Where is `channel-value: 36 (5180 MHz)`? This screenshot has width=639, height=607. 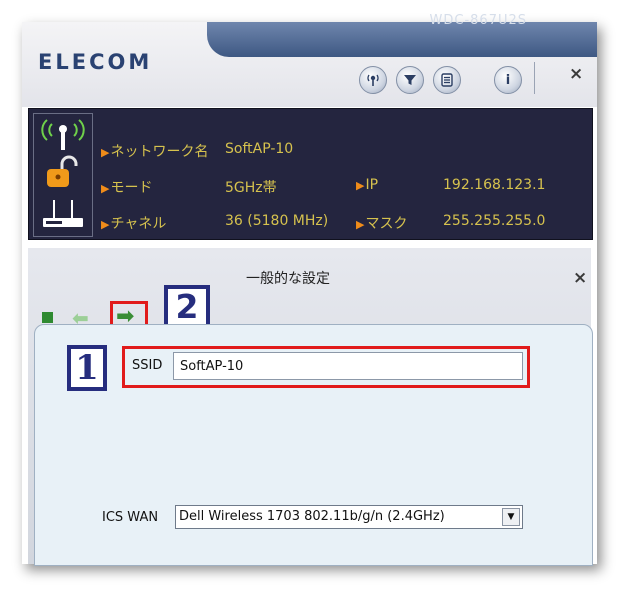
channel-value: 36 (5180 MHz) is located at coordinates (277, 221).